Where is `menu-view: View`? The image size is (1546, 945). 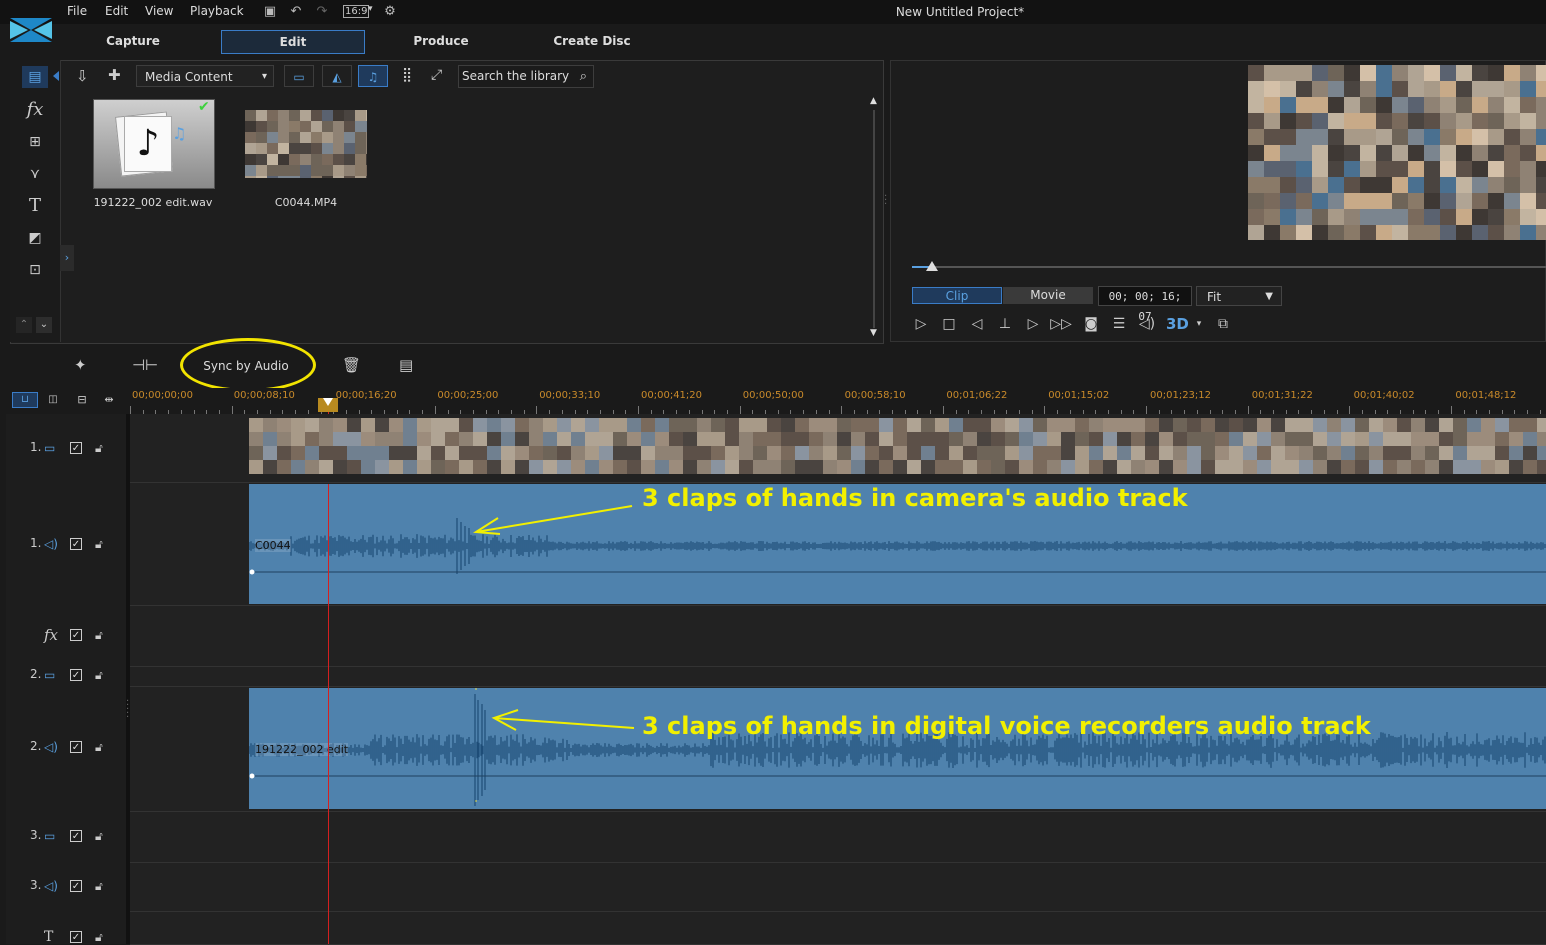
menu-view: View is located at coordinates (159, 11).